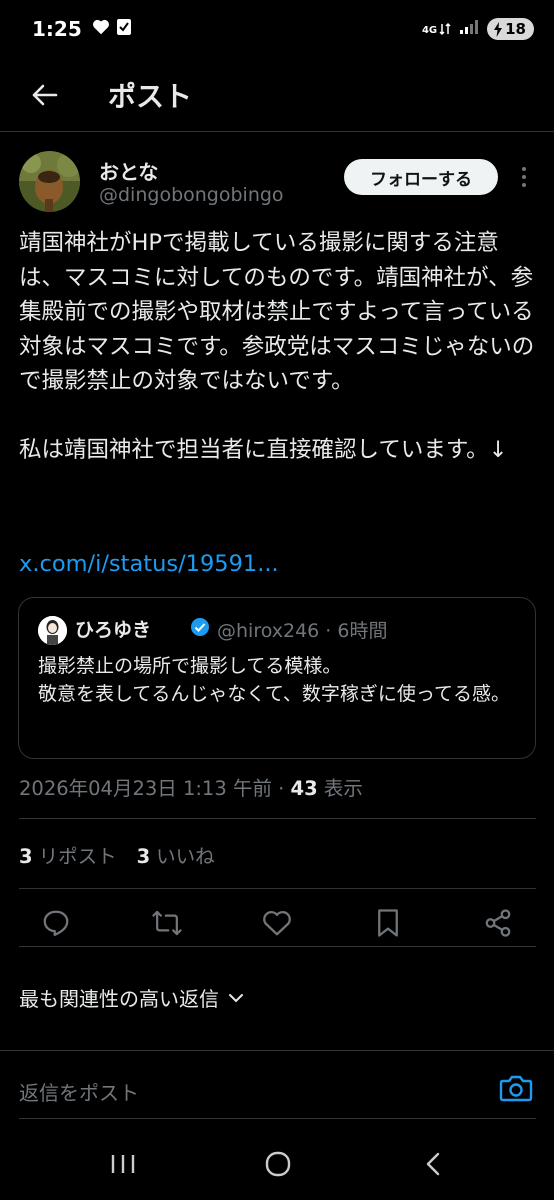  I want to click on recent-apps-icon, so click(123, 1164).